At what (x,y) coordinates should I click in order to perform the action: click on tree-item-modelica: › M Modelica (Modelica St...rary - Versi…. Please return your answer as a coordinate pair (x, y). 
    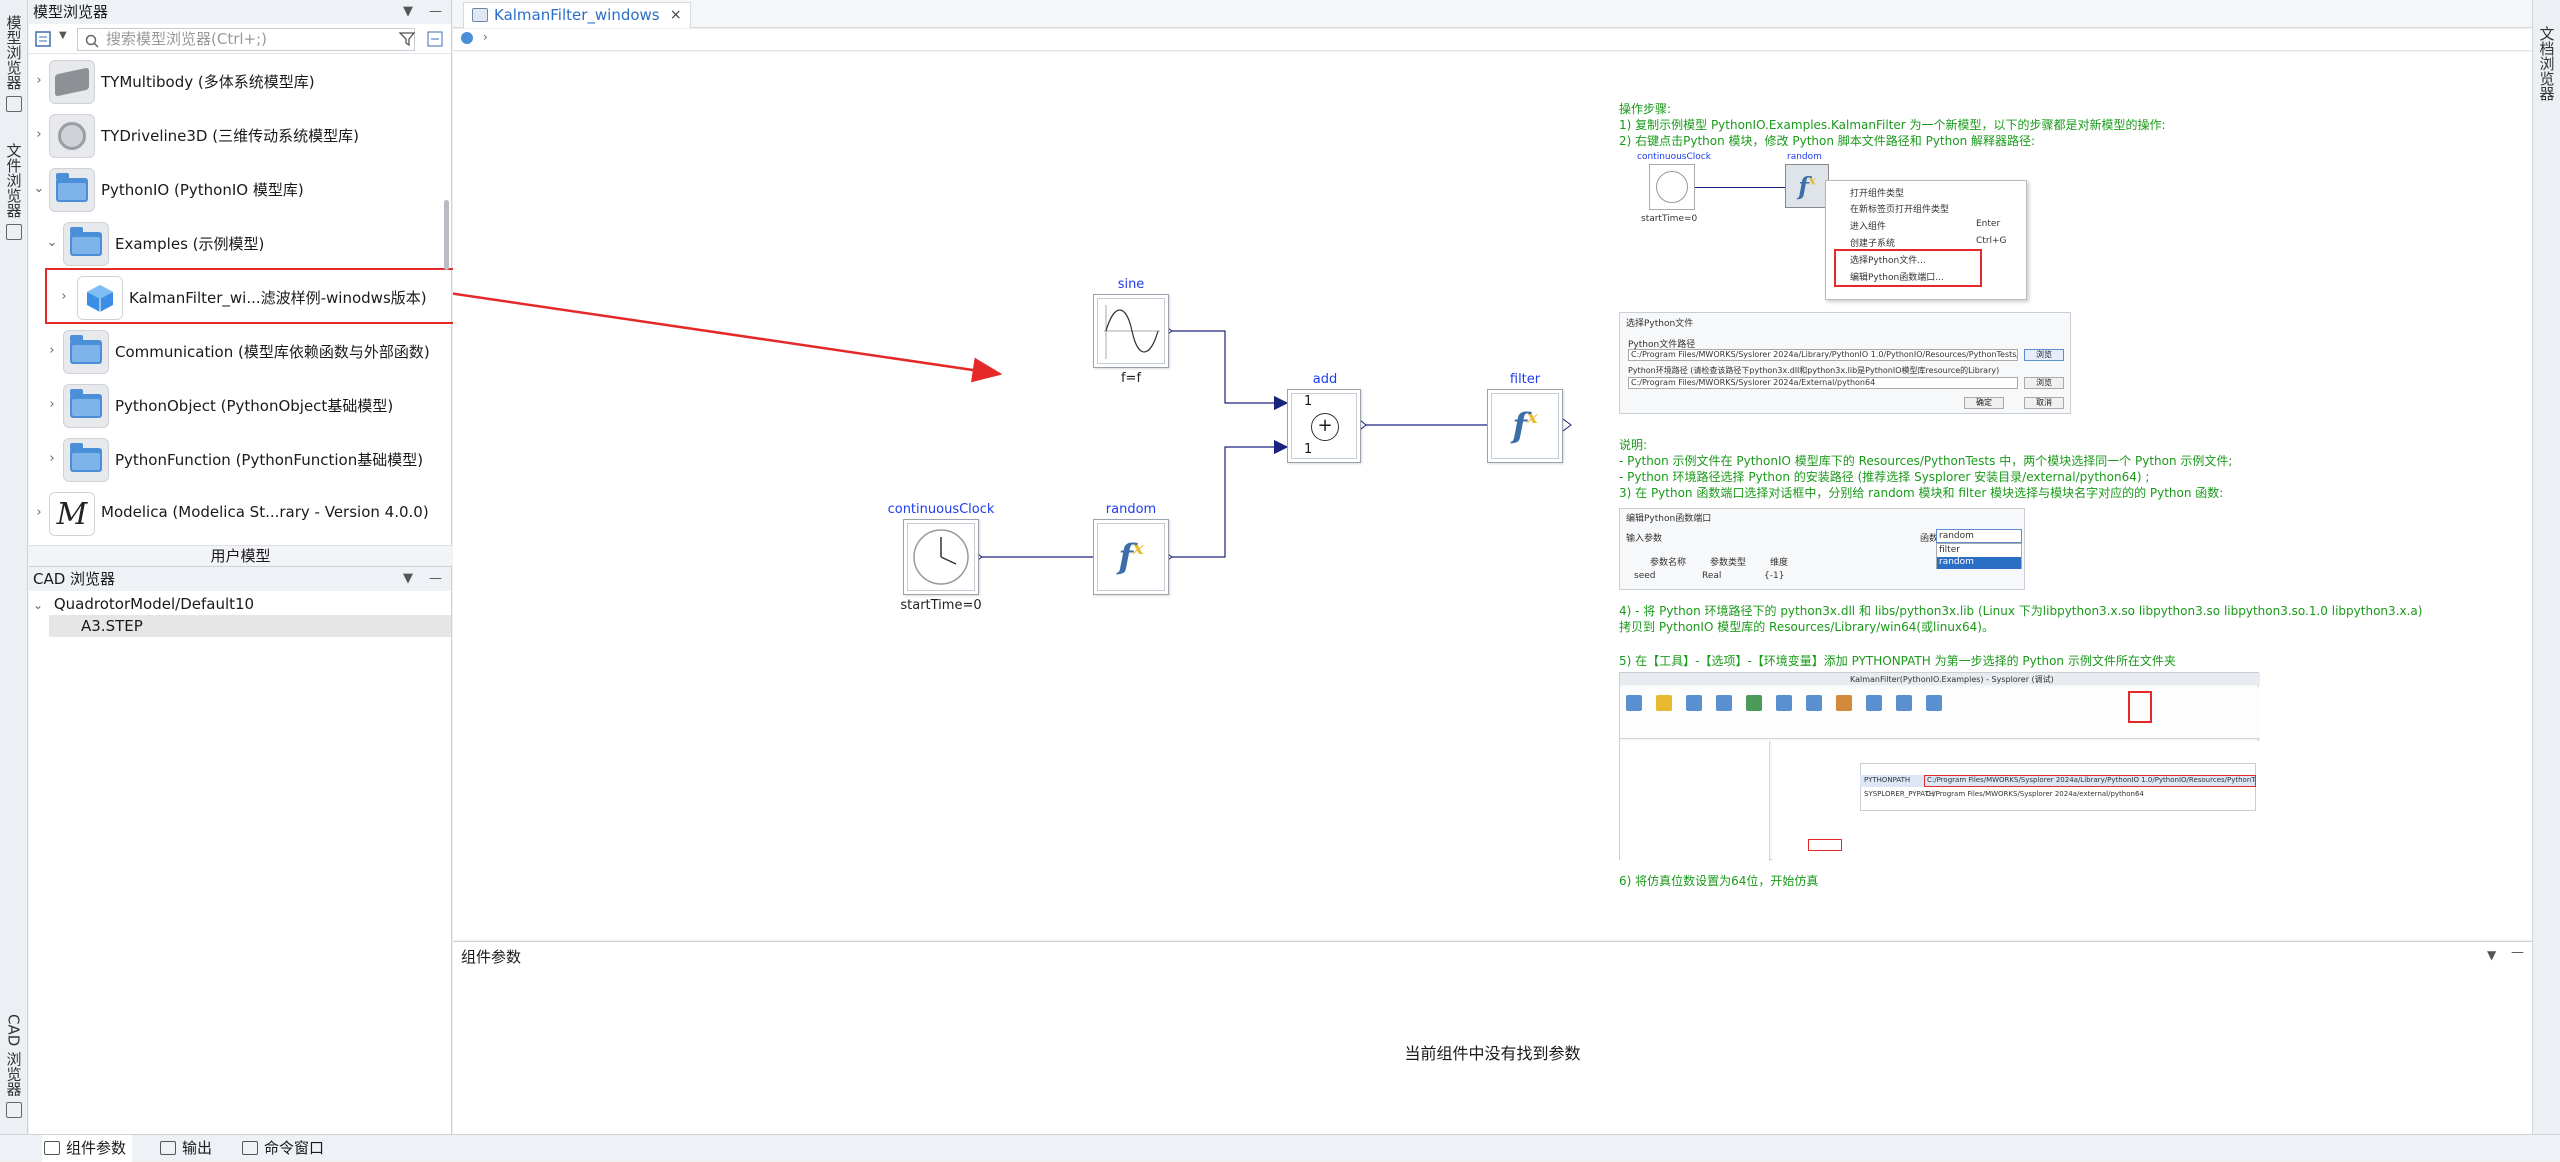
    Looking at the image, I should click on (239, 514).